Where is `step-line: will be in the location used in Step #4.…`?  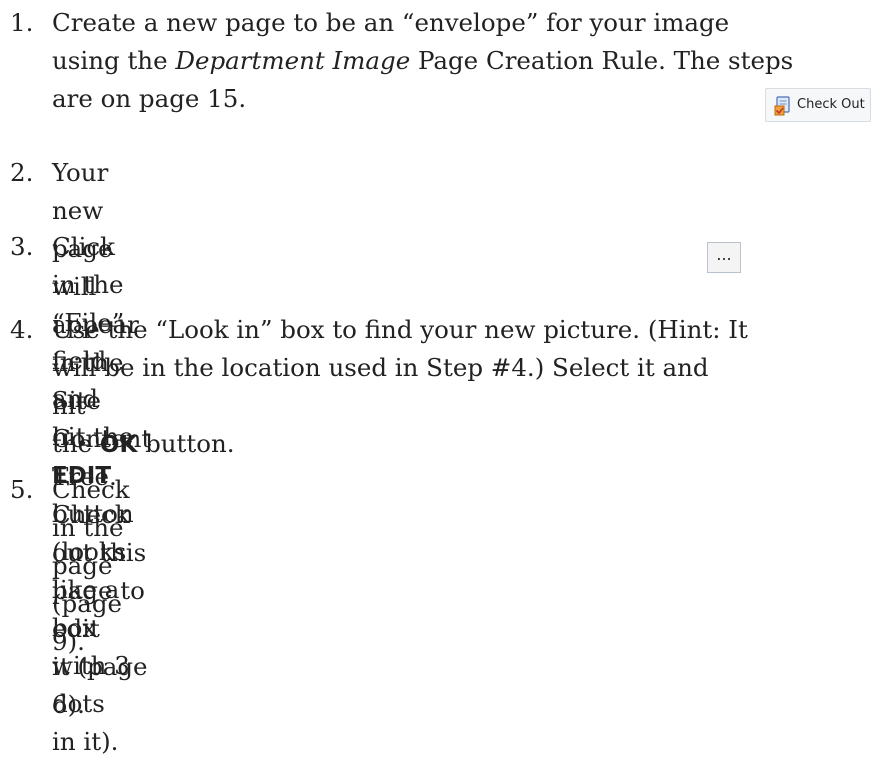 step-line: will be in the location used in Step #4.… is located at coordinates (400, 387).